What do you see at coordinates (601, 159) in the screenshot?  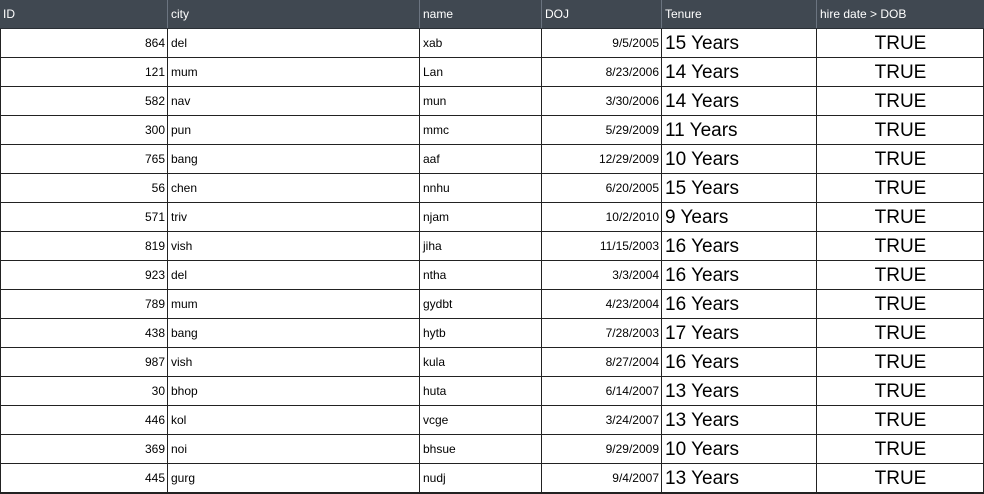 I see `cell-doj: 12/29/2009` at bounding box center [601, 159].